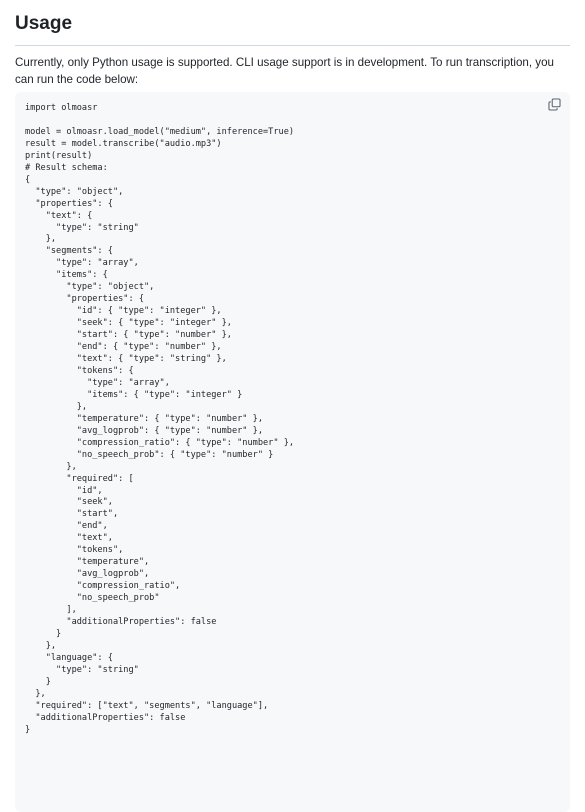  Describe the element at coordinates (66, 167) in the screenshot. I see `code-line: # Result schema:` at that location.